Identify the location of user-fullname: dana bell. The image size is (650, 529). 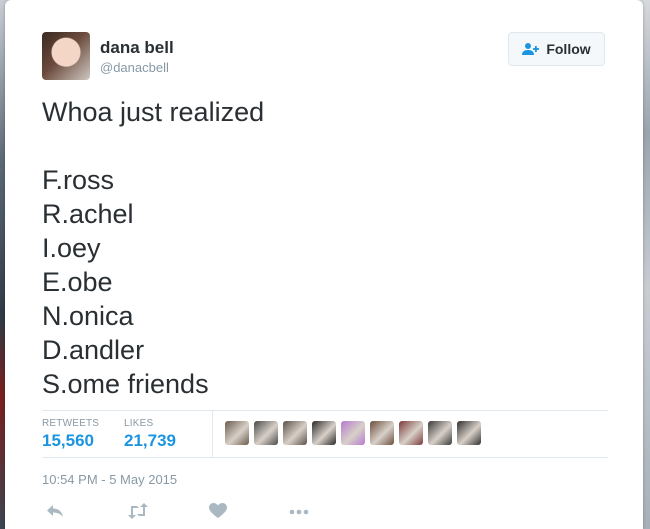
(137, 48).